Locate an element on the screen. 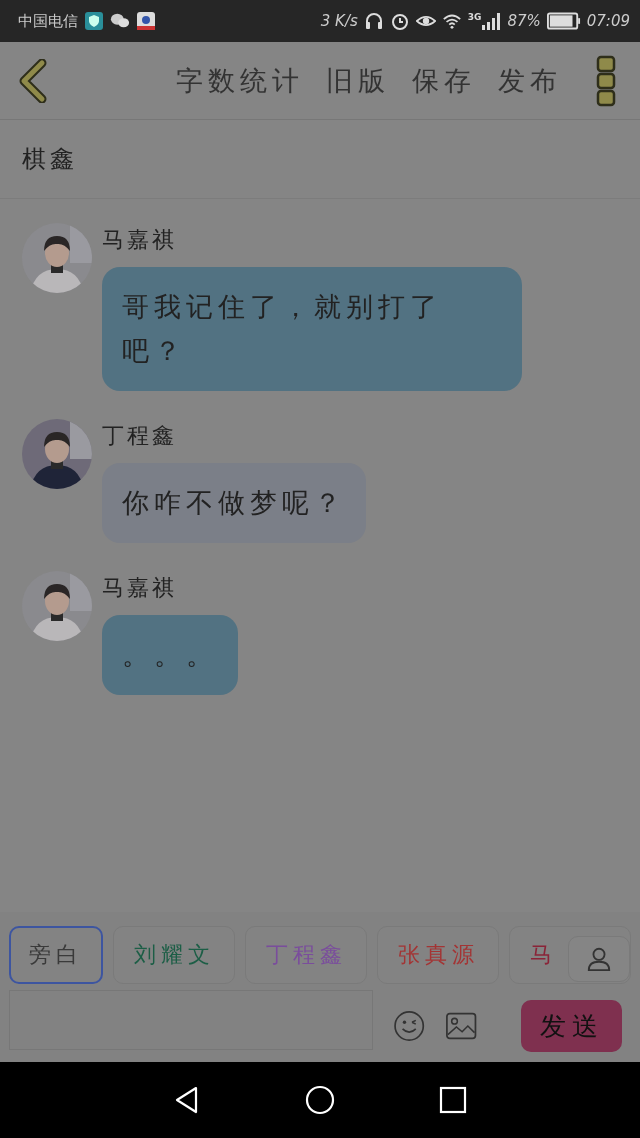  person-button is located at coordinates (599, 959).